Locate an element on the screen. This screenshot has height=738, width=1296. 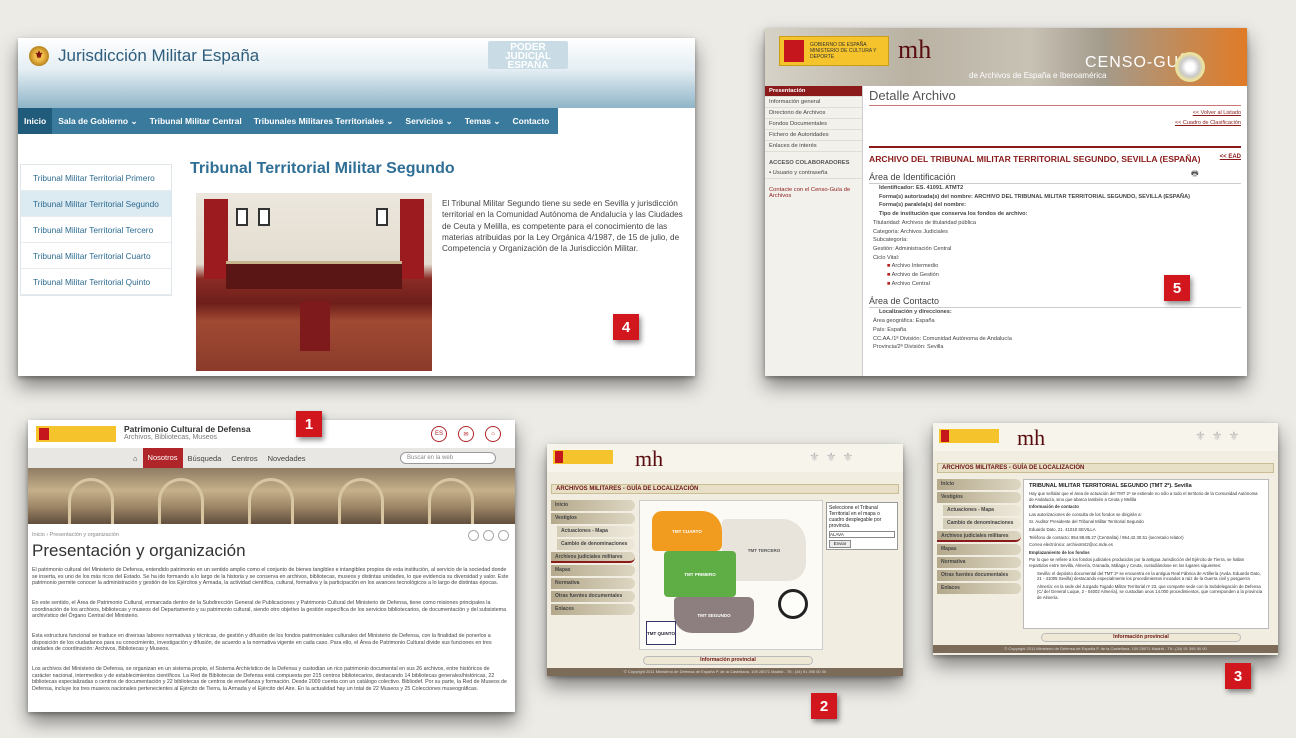
nav-tribunal-central: Tribunal Militar Central is located at coordinates (196, 121).